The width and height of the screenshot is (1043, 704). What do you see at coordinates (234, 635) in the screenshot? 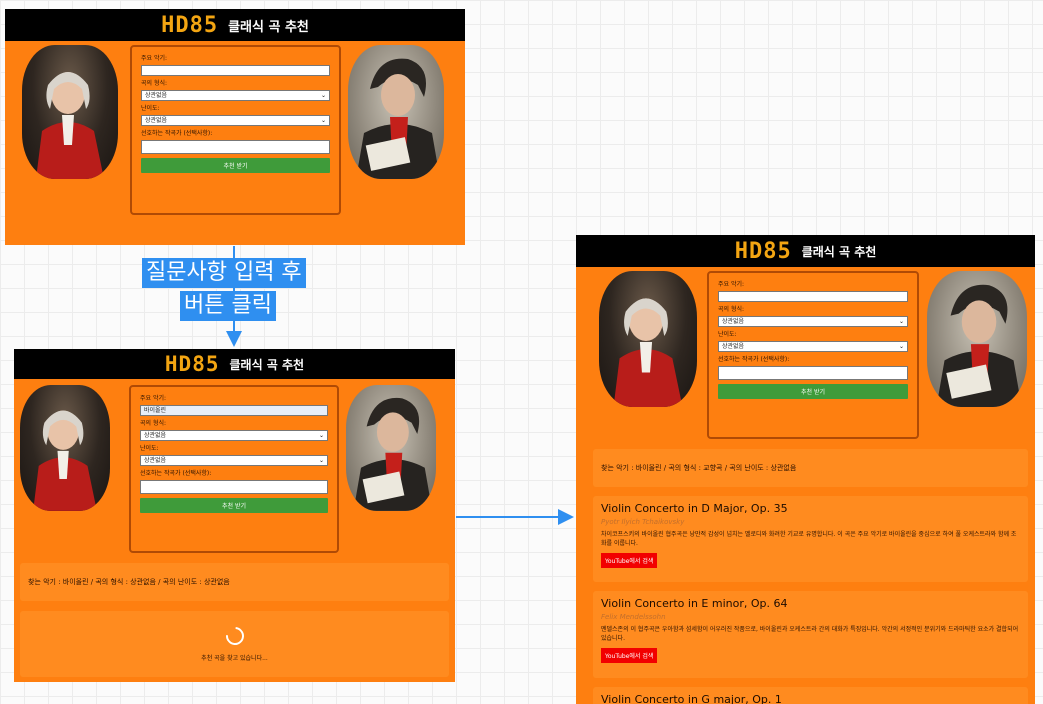
I see `loading-spinner-icon` at bounding box center [234, 635].